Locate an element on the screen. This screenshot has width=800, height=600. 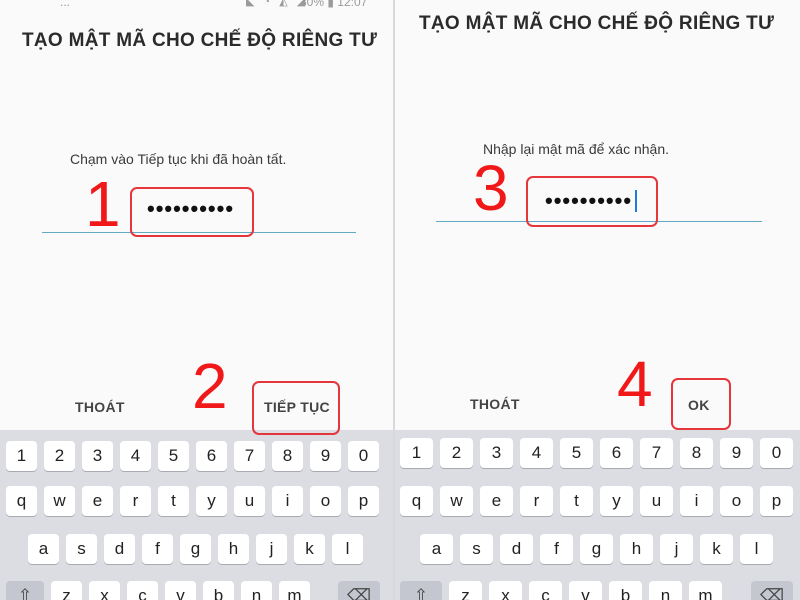
step-number-4: 4 is located at coordinates (635, 384).